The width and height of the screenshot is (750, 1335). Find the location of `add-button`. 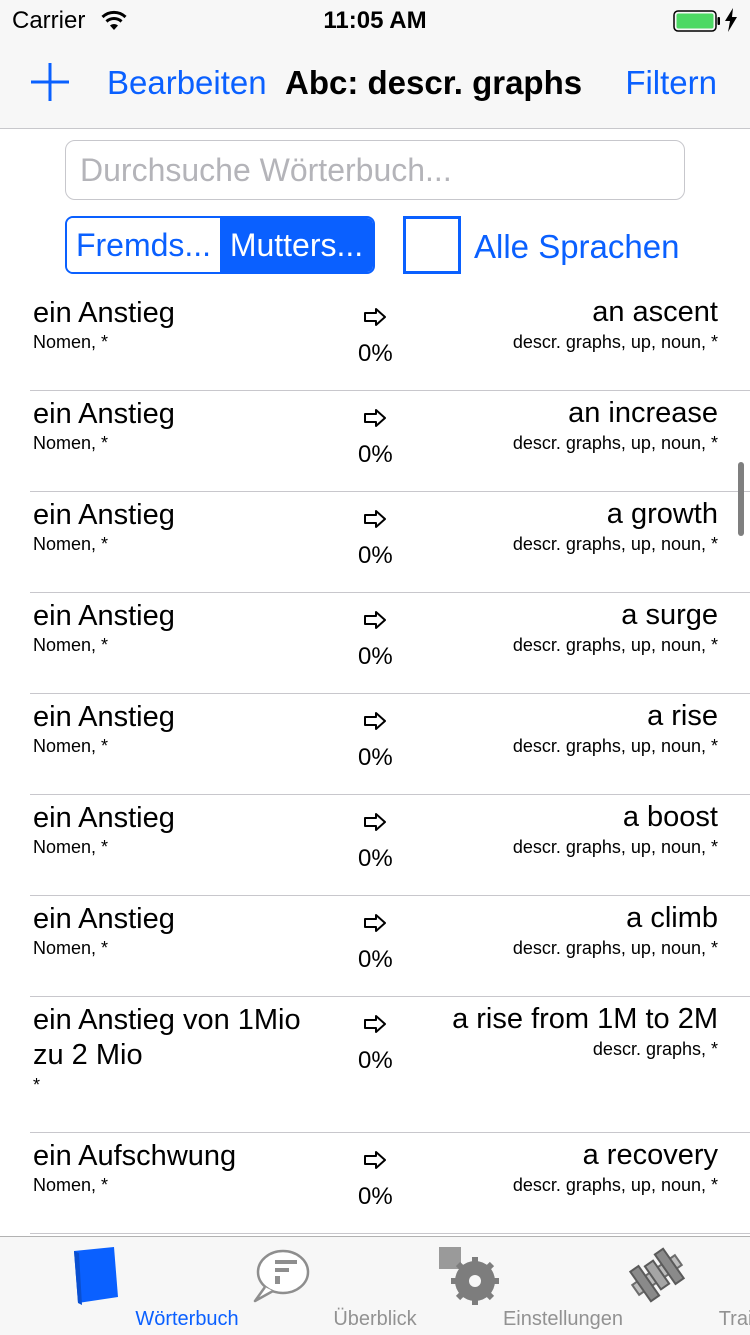

add-button is located at coordinates (50, 82).